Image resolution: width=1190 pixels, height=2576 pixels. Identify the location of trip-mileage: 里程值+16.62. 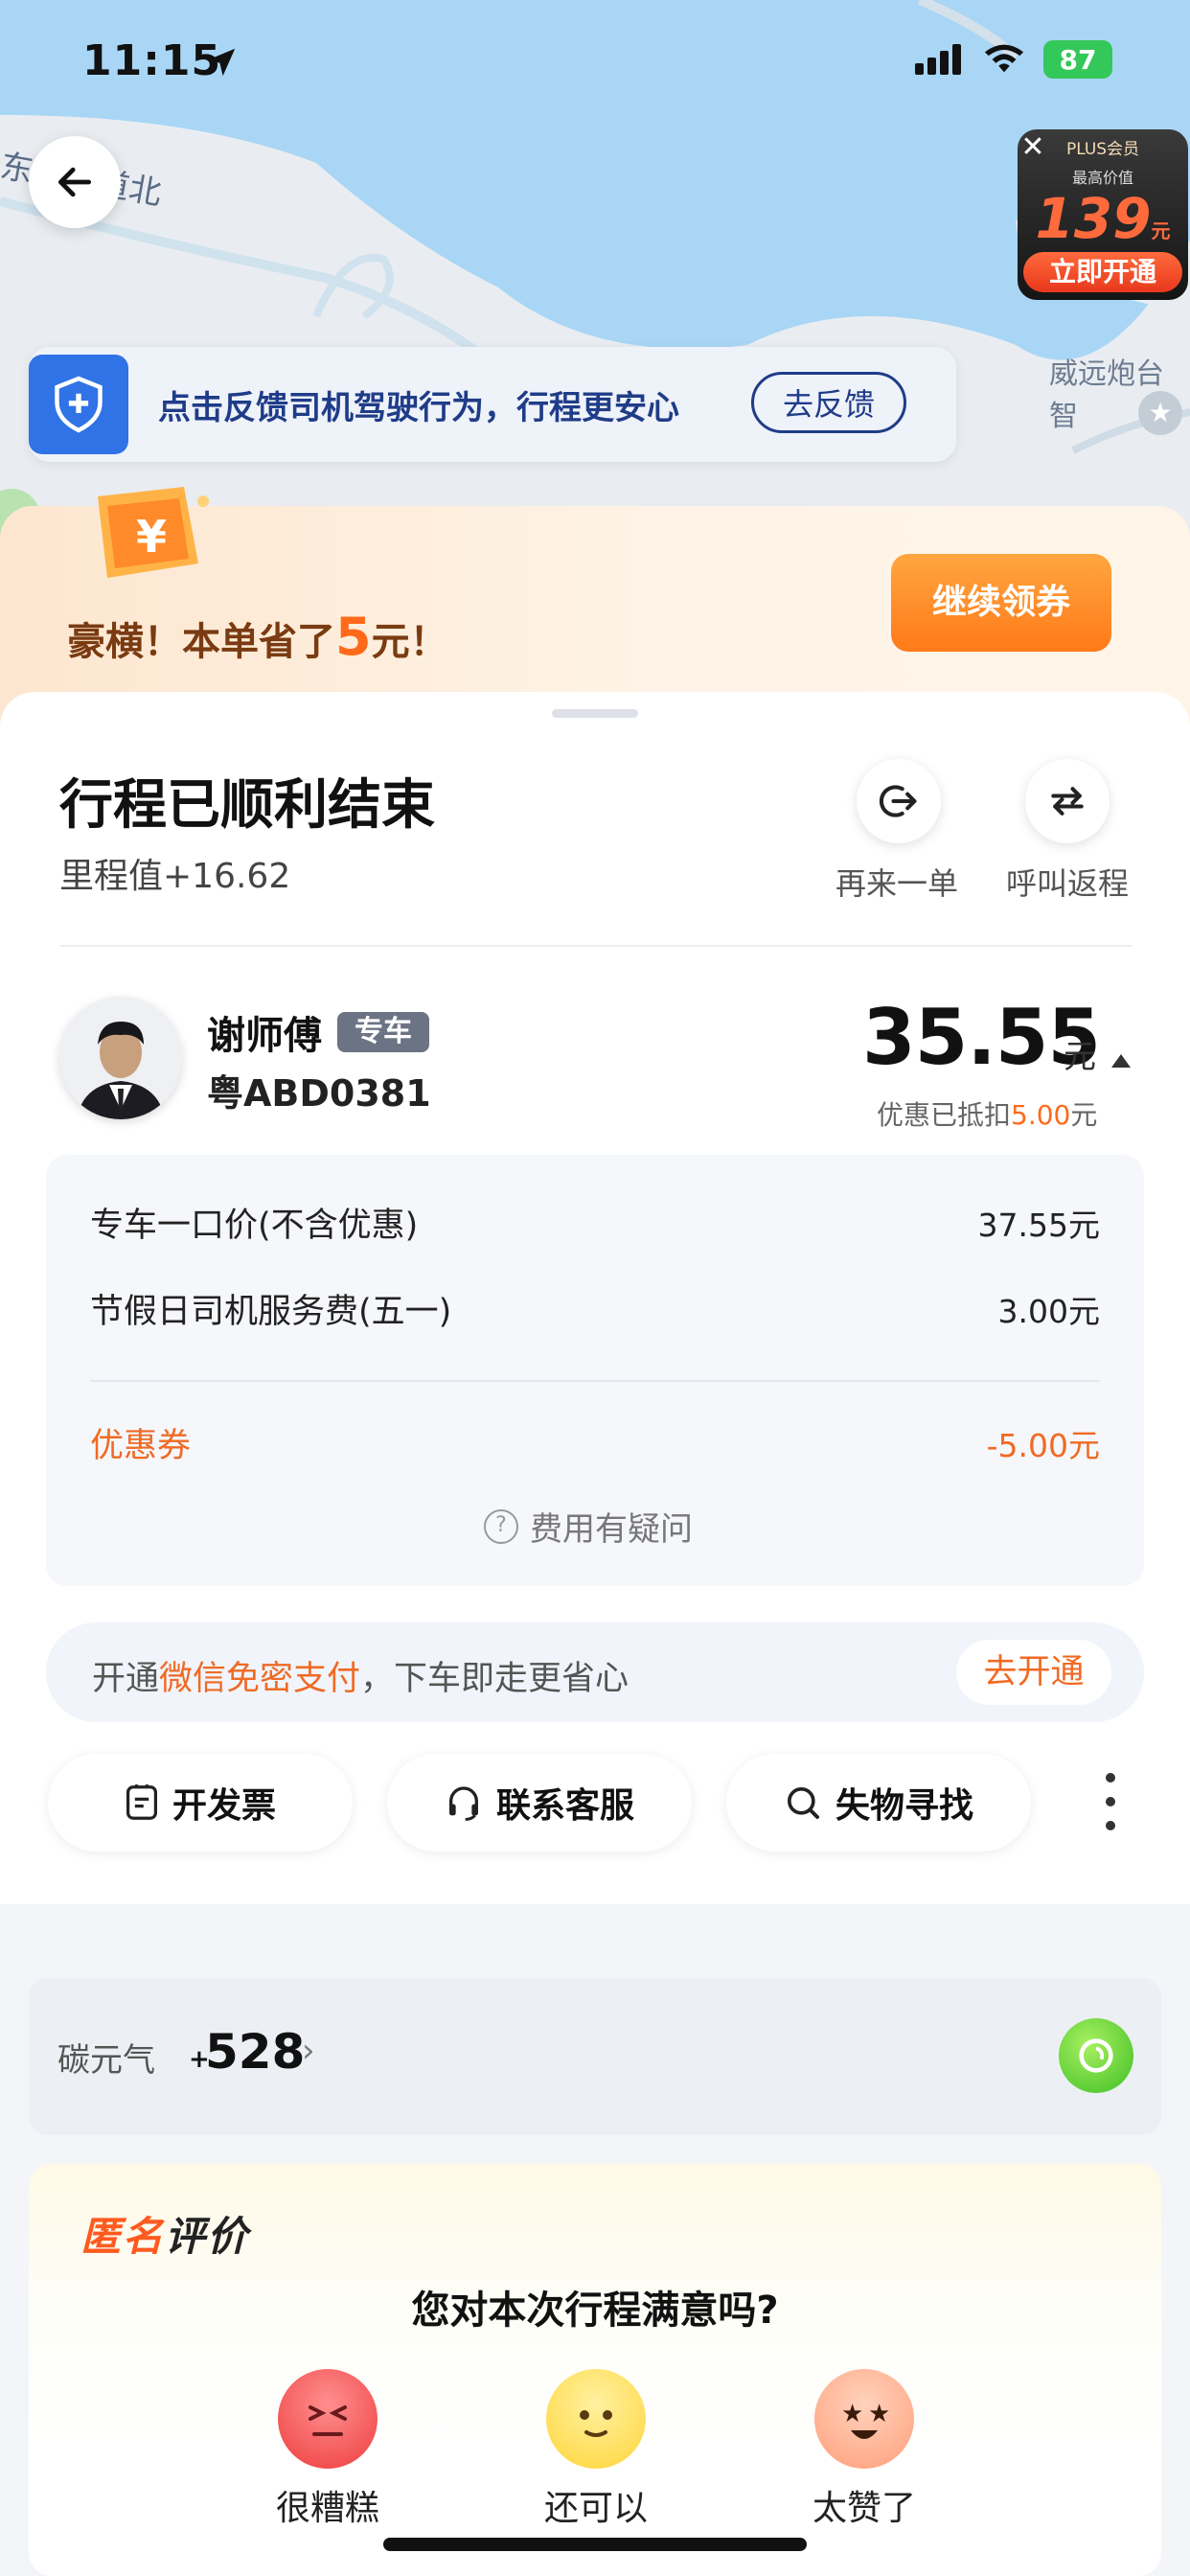
(175, 876).